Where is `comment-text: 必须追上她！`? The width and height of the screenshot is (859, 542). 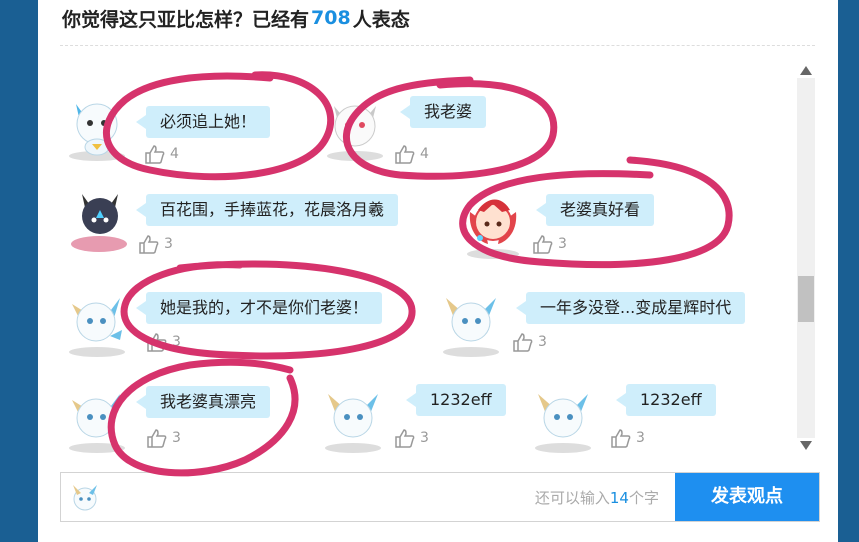 comment-text: 必须追上她！ is located at coordinates (203, 122).